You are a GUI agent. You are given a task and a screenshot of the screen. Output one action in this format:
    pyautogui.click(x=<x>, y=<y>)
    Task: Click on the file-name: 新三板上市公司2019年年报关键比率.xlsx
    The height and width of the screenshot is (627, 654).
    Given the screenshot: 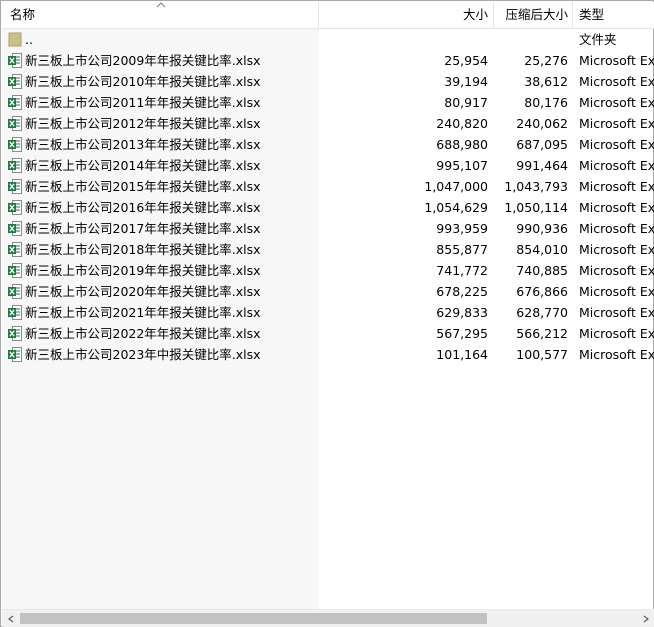 What is the action you would take?
    pyautogui.click(x=143, y=270)
    